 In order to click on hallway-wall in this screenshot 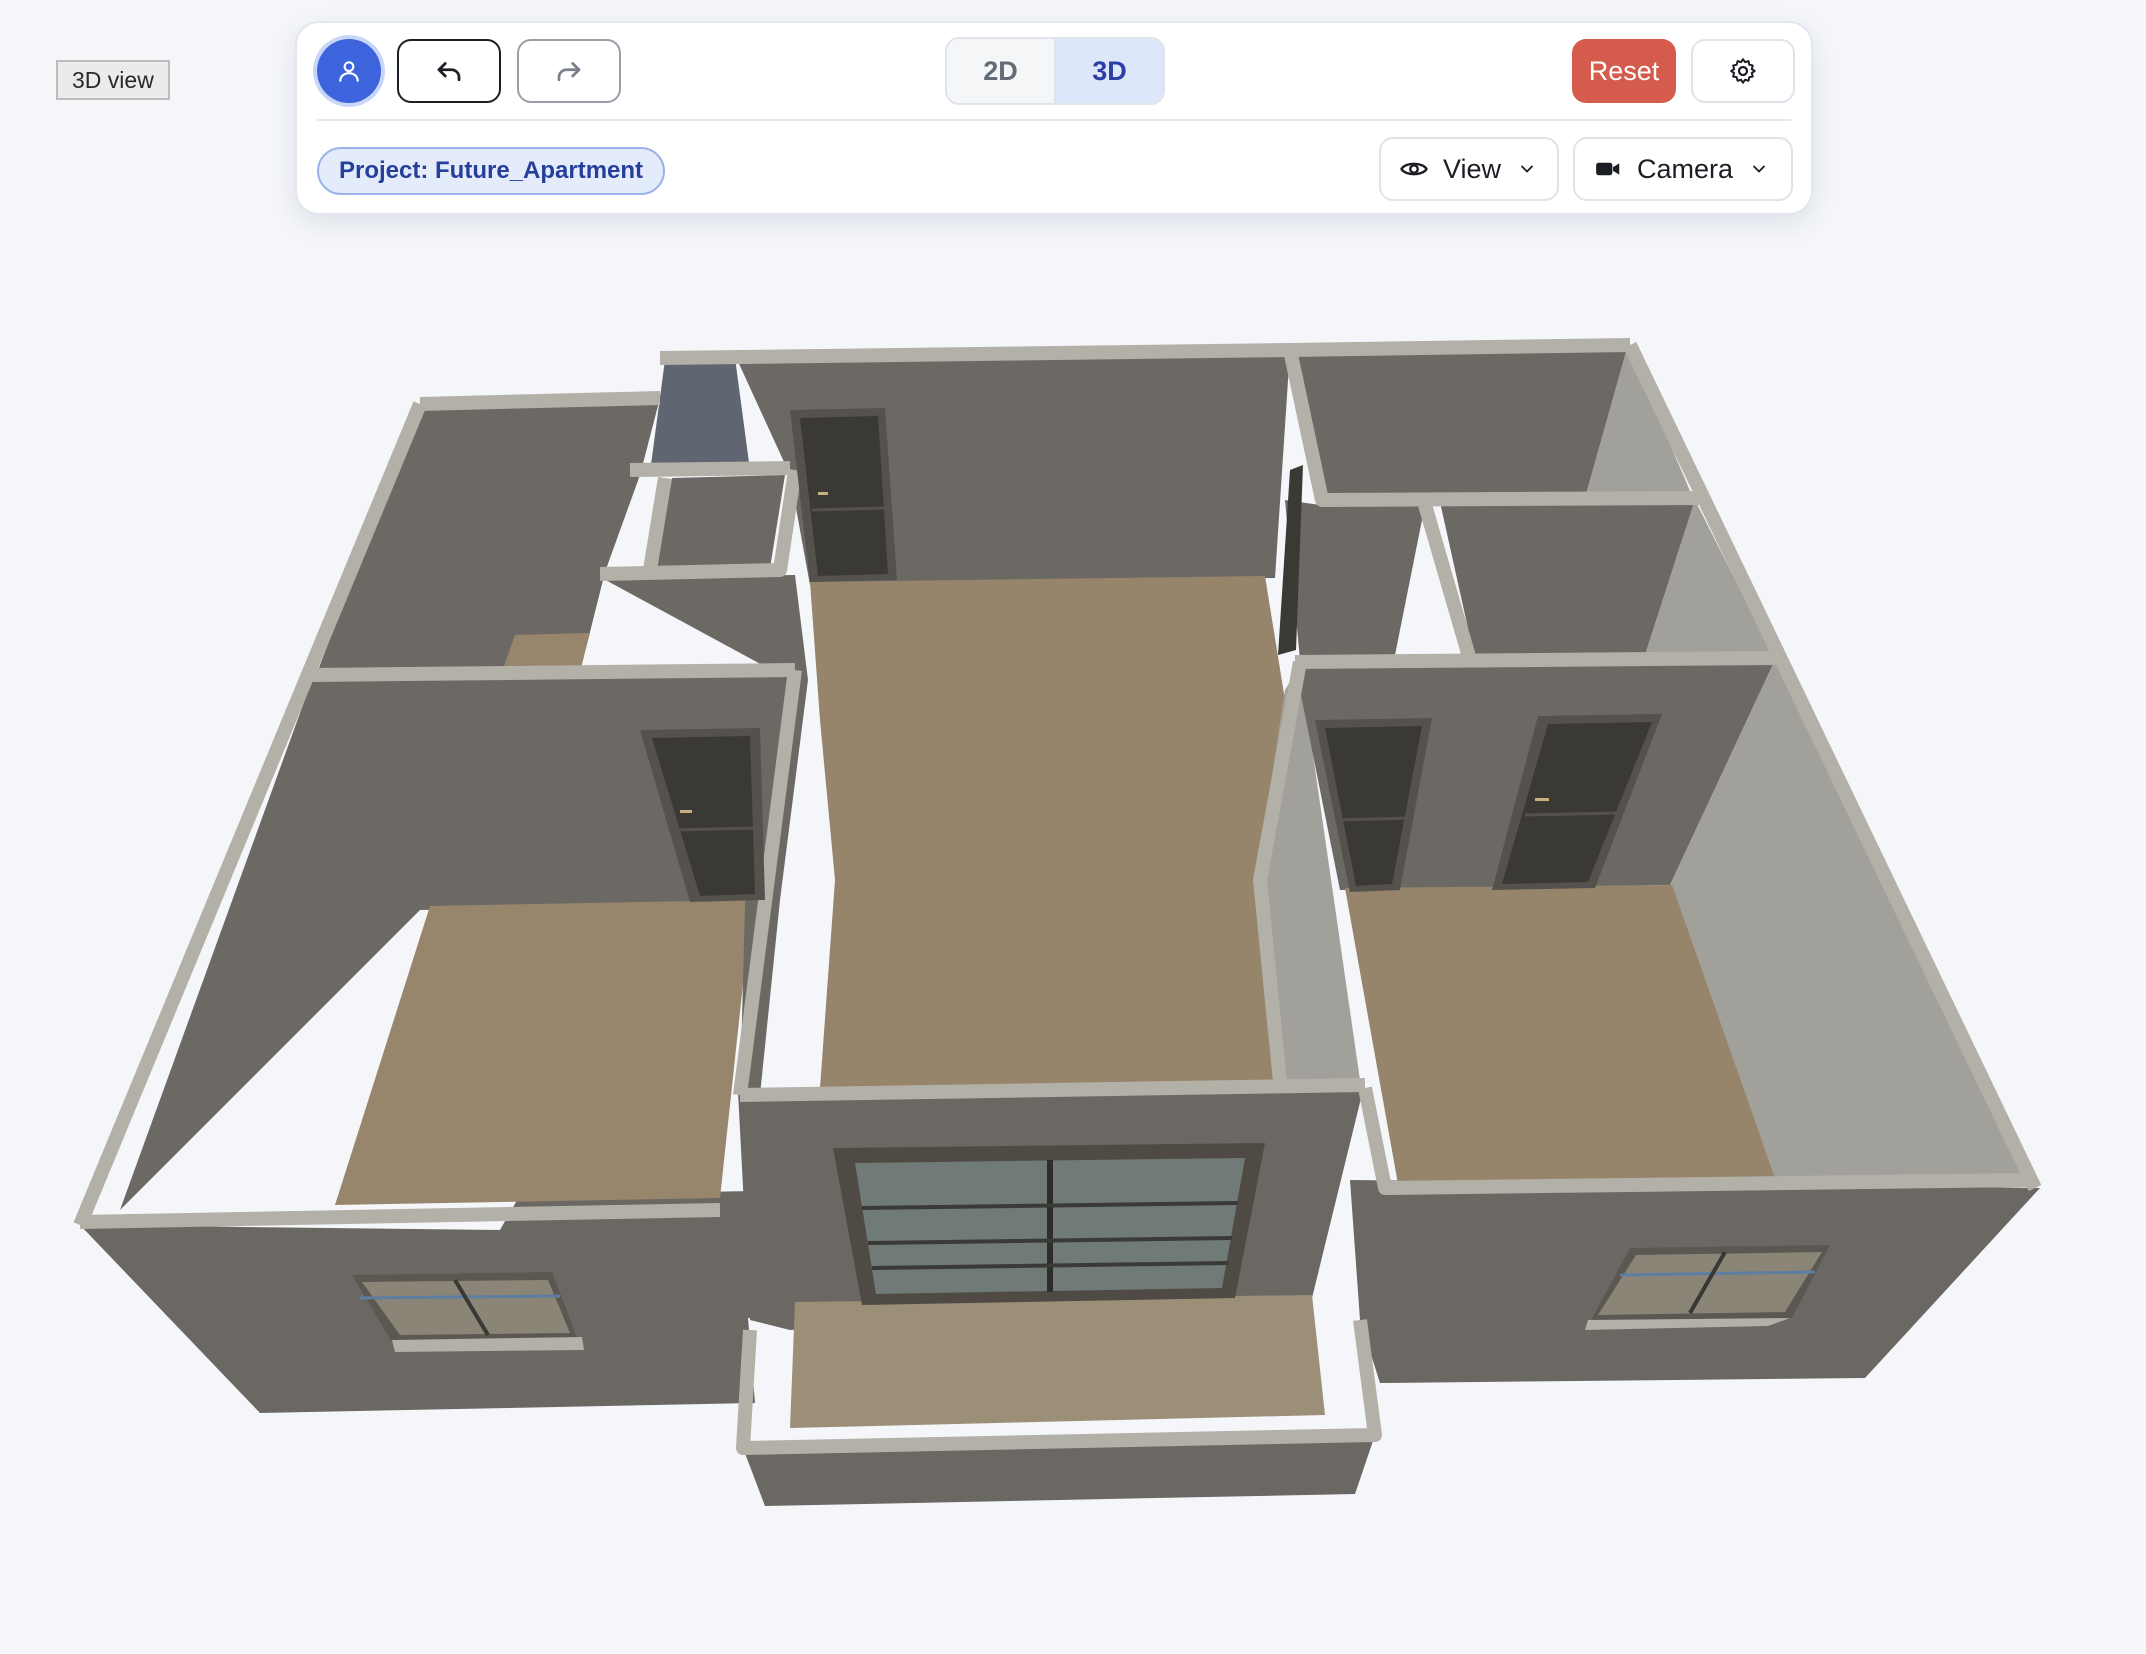, I will do `click(1355, 580)`.